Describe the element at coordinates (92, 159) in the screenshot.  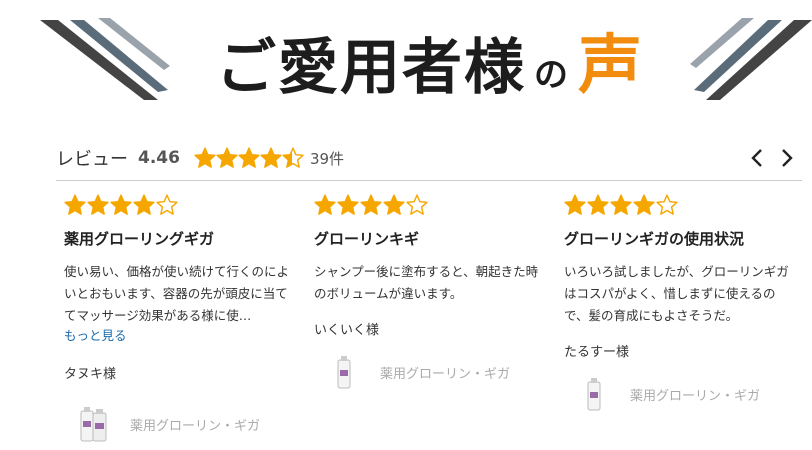
I see `review-label: レビュー` at that location.